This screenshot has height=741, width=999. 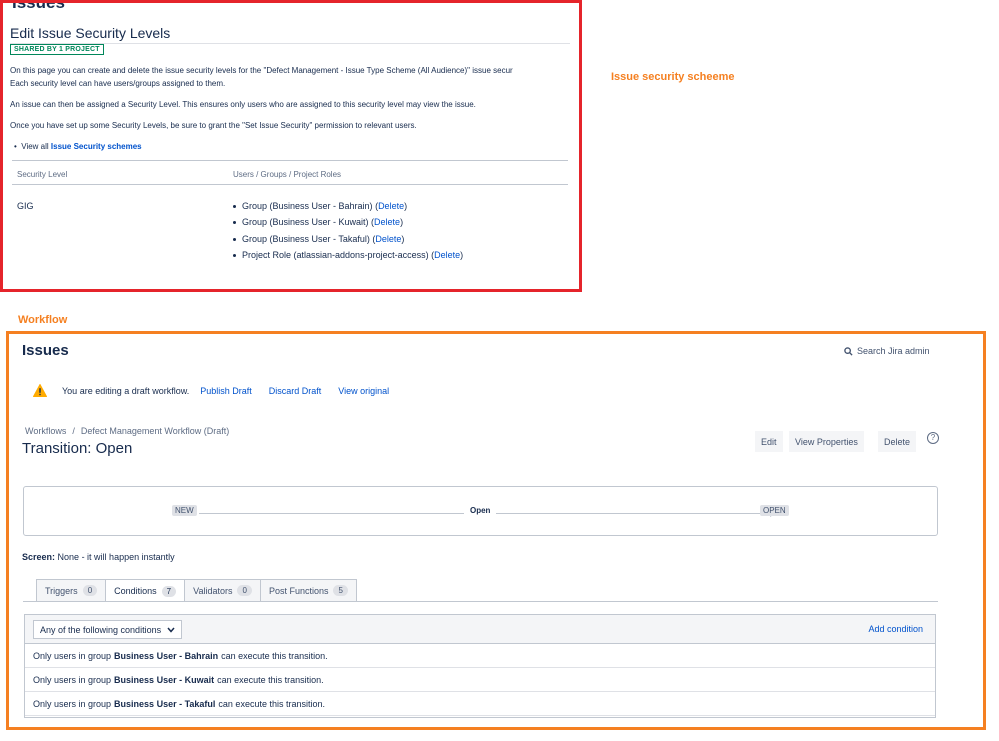 What do you see at coordinates (306, 239) in the screenshot?
I see `member-label: Group (Business User - Takaful)` at bounding box center [306, 239].